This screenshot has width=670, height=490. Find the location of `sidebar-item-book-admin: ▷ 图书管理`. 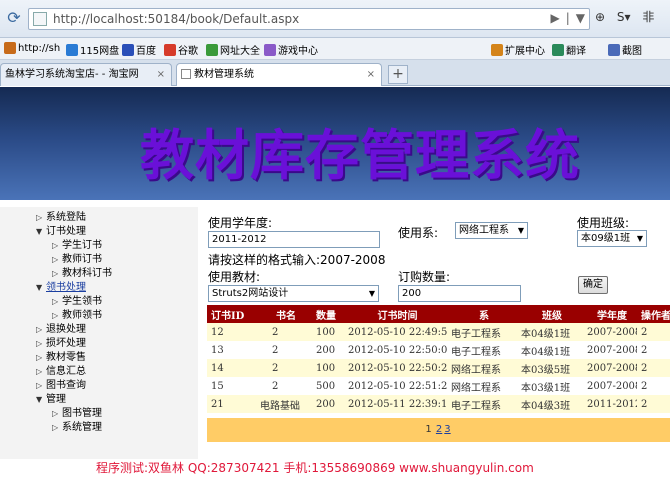

sidebar-item-book-admin: ▷ 图书管理 is located at coordinates (99, 414).